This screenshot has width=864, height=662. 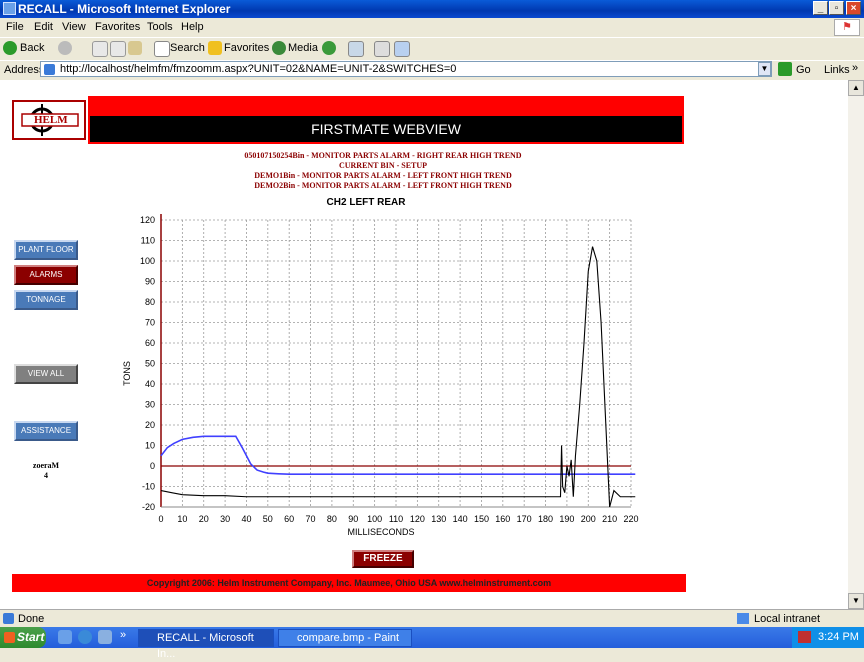 What do you see at coordinates (787, 619) in the screenshot?
I see `zone-text: Local intranet` at bounding box center [787, 619].